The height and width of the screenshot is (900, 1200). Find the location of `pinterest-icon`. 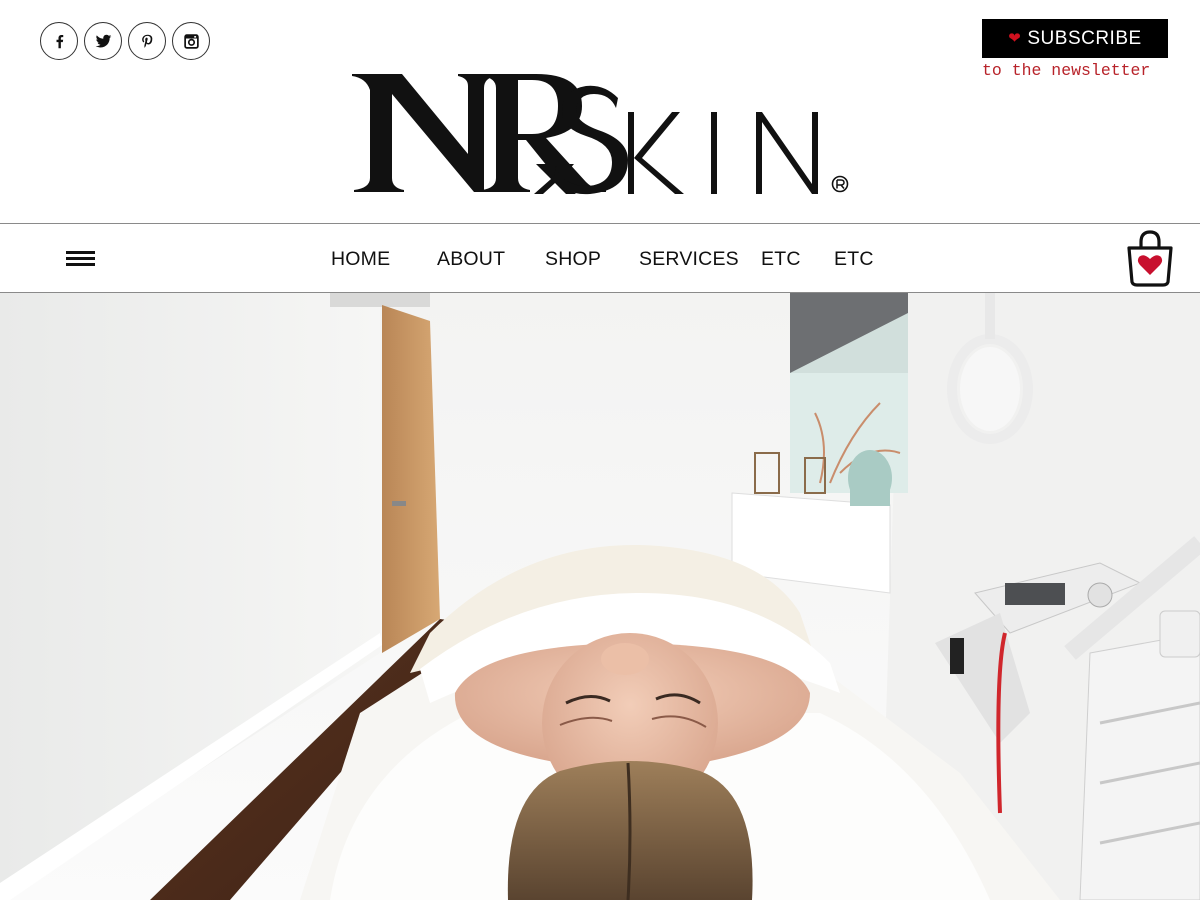

pinterest-icon is located at coordinates (146, 41).